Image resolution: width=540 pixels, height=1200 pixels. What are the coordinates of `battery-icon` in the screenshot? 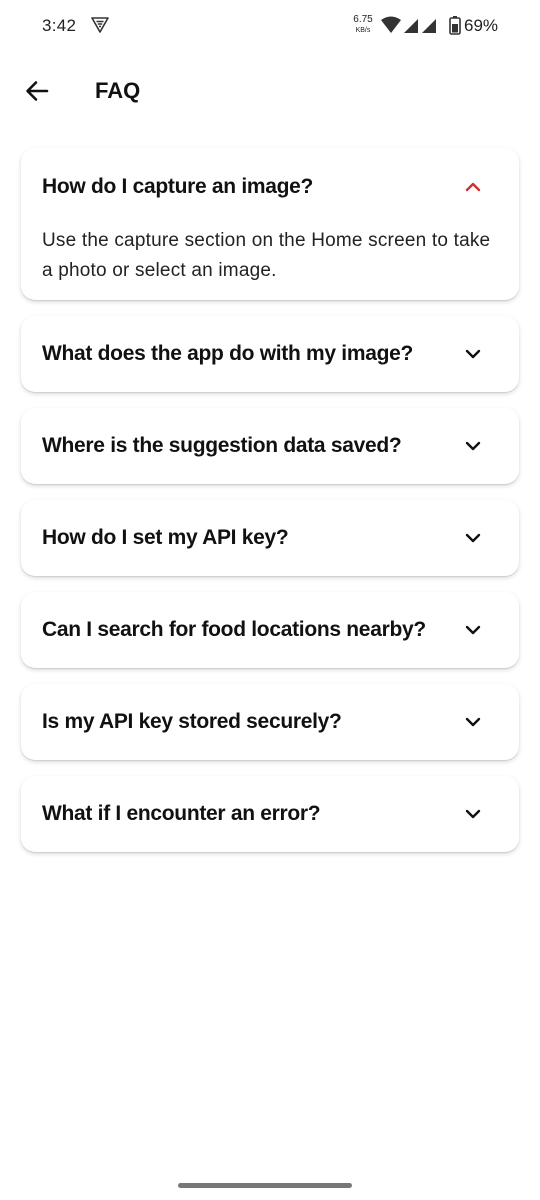 It's located at (455, 25).